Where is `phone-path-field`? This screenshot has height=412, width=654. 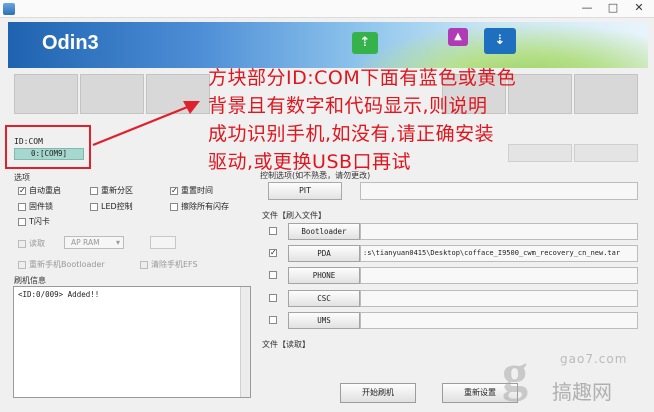
phone-path-field is located at coordinates (499, 275).